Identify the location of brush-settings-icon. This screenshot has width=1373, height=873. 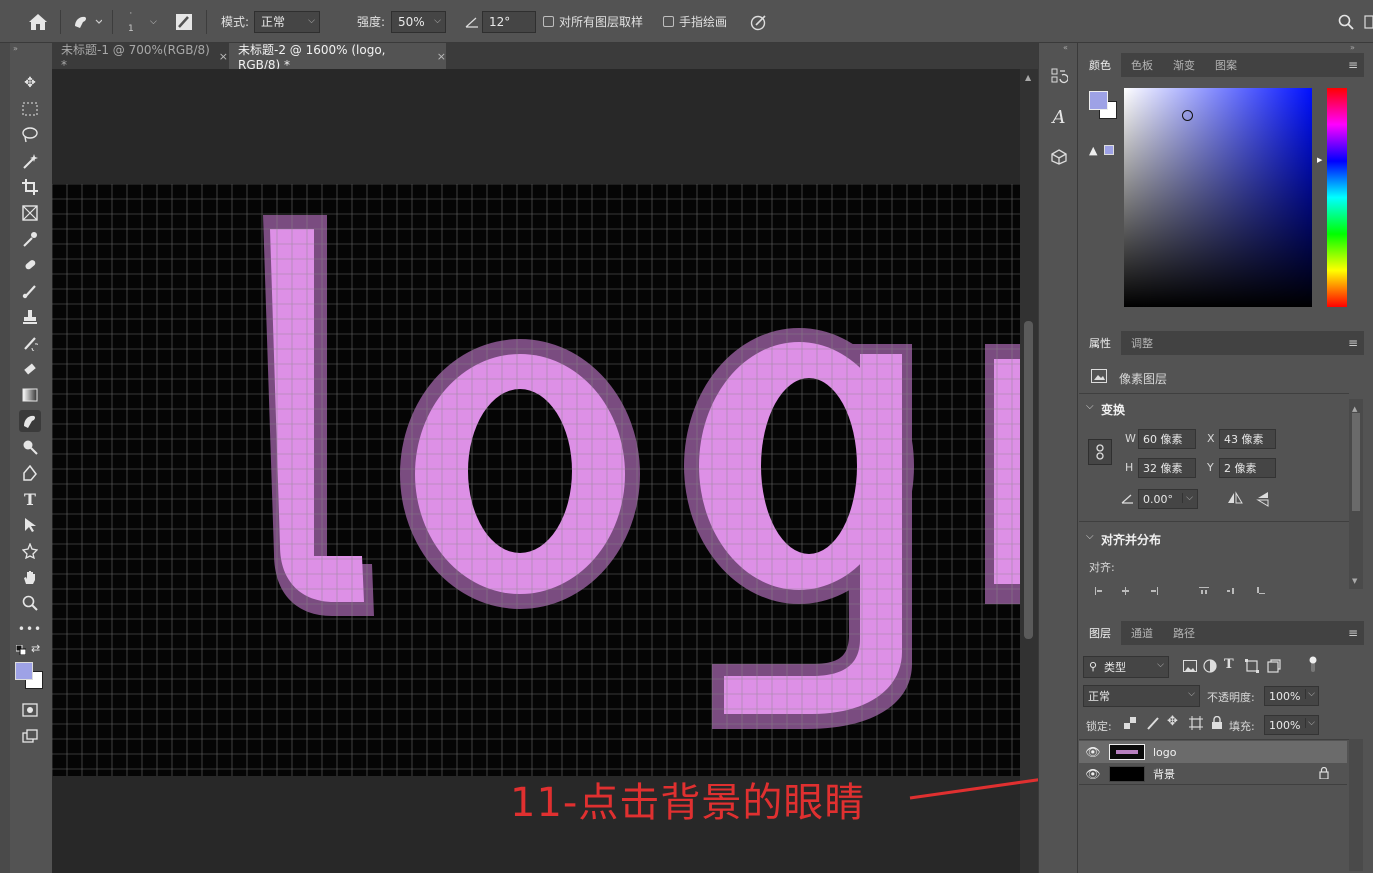
(184, 21).